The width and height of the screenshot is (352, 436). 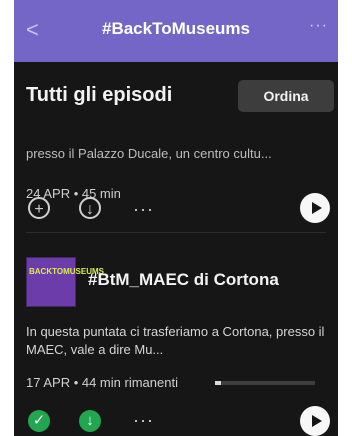 What do you see at coordinates (66, 271) in the screenshot?
I see `artwork-logo-text: BACKTOMUSEUMS` at bounding box center [66, 271].